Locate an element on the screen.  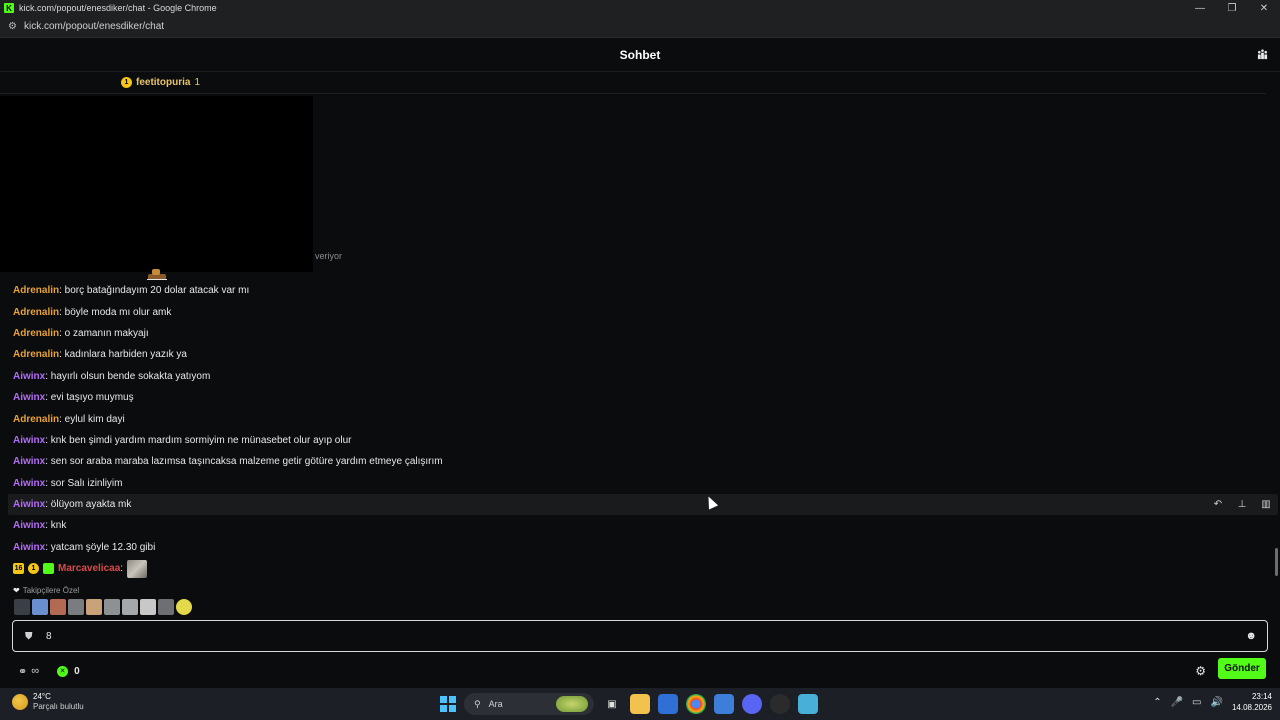
store-icon is located at coordinates (668, 704).